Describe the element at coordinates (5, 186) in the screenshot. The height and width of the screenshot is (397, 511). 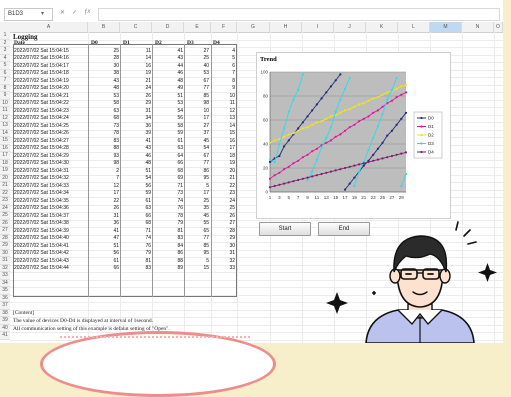
I see `row-header: 21` at that location.